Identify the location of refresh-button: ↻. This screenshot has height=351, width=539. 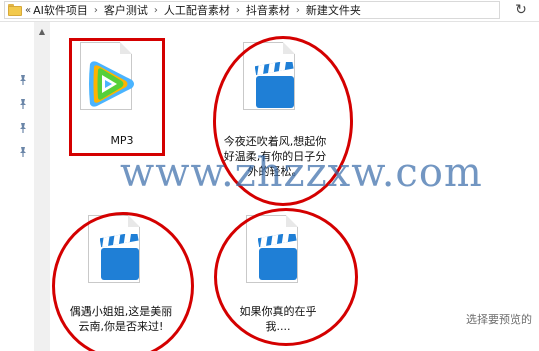
(521, 10).